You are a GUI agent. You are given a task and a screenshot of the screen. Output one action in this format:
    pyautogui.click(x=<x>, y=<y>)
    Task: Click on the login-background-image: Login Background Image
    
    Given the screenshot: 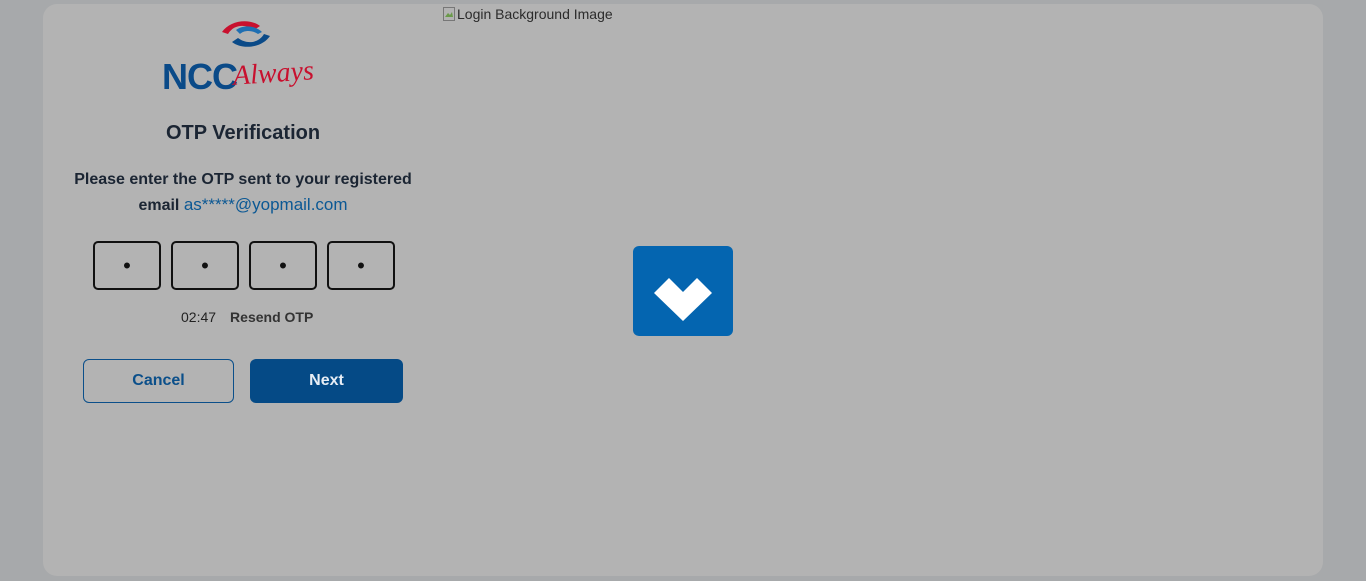 What is the action you would take?
    pyautogui.click(x=528, y=14)
    